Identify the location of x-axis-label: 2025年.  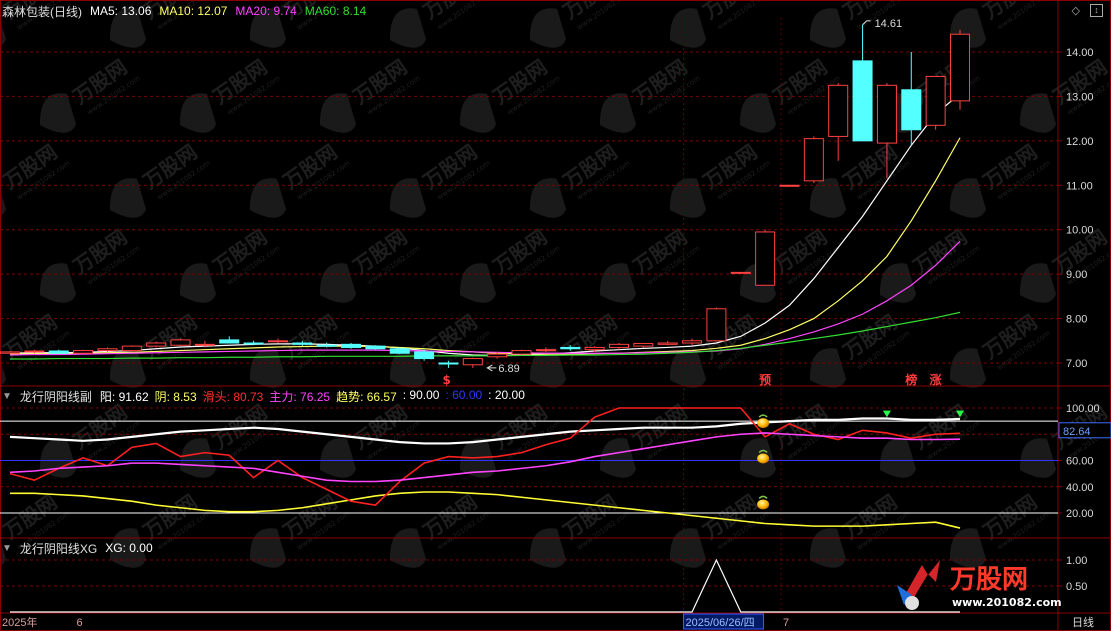
(19, 622).